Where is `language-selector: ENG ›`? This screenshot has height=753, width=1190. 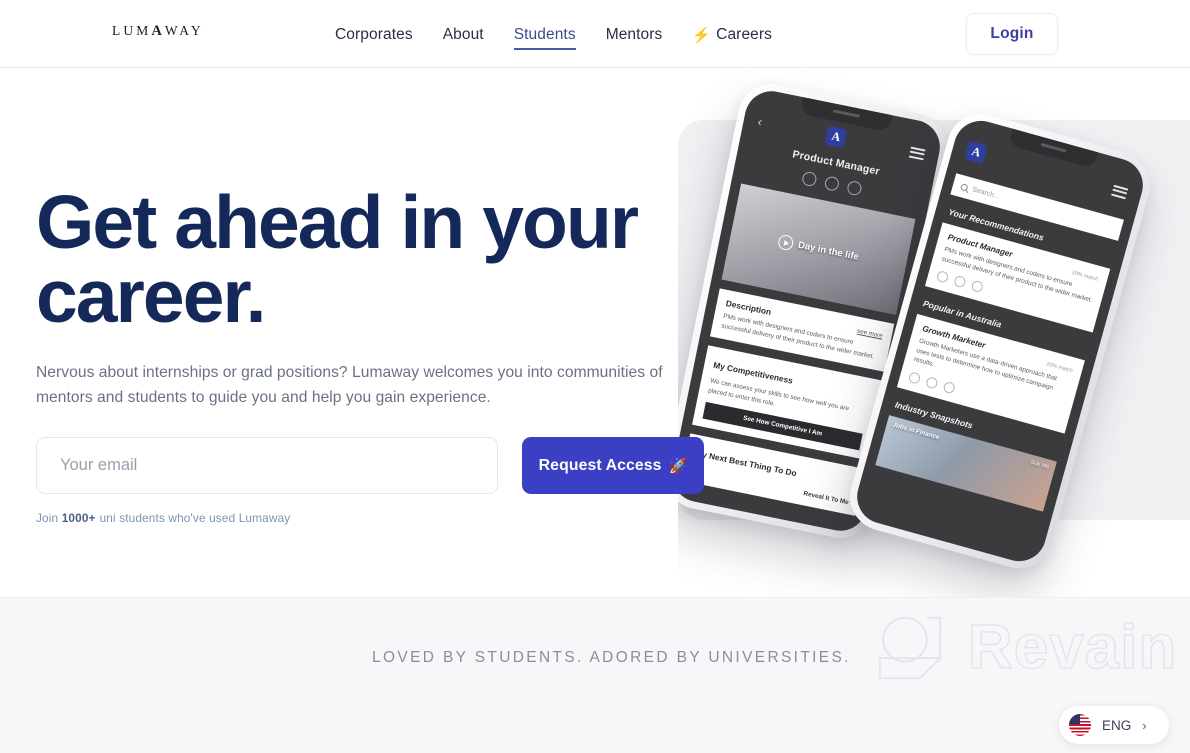 language-selector: ENG › is located at coordinates (1114, 725).